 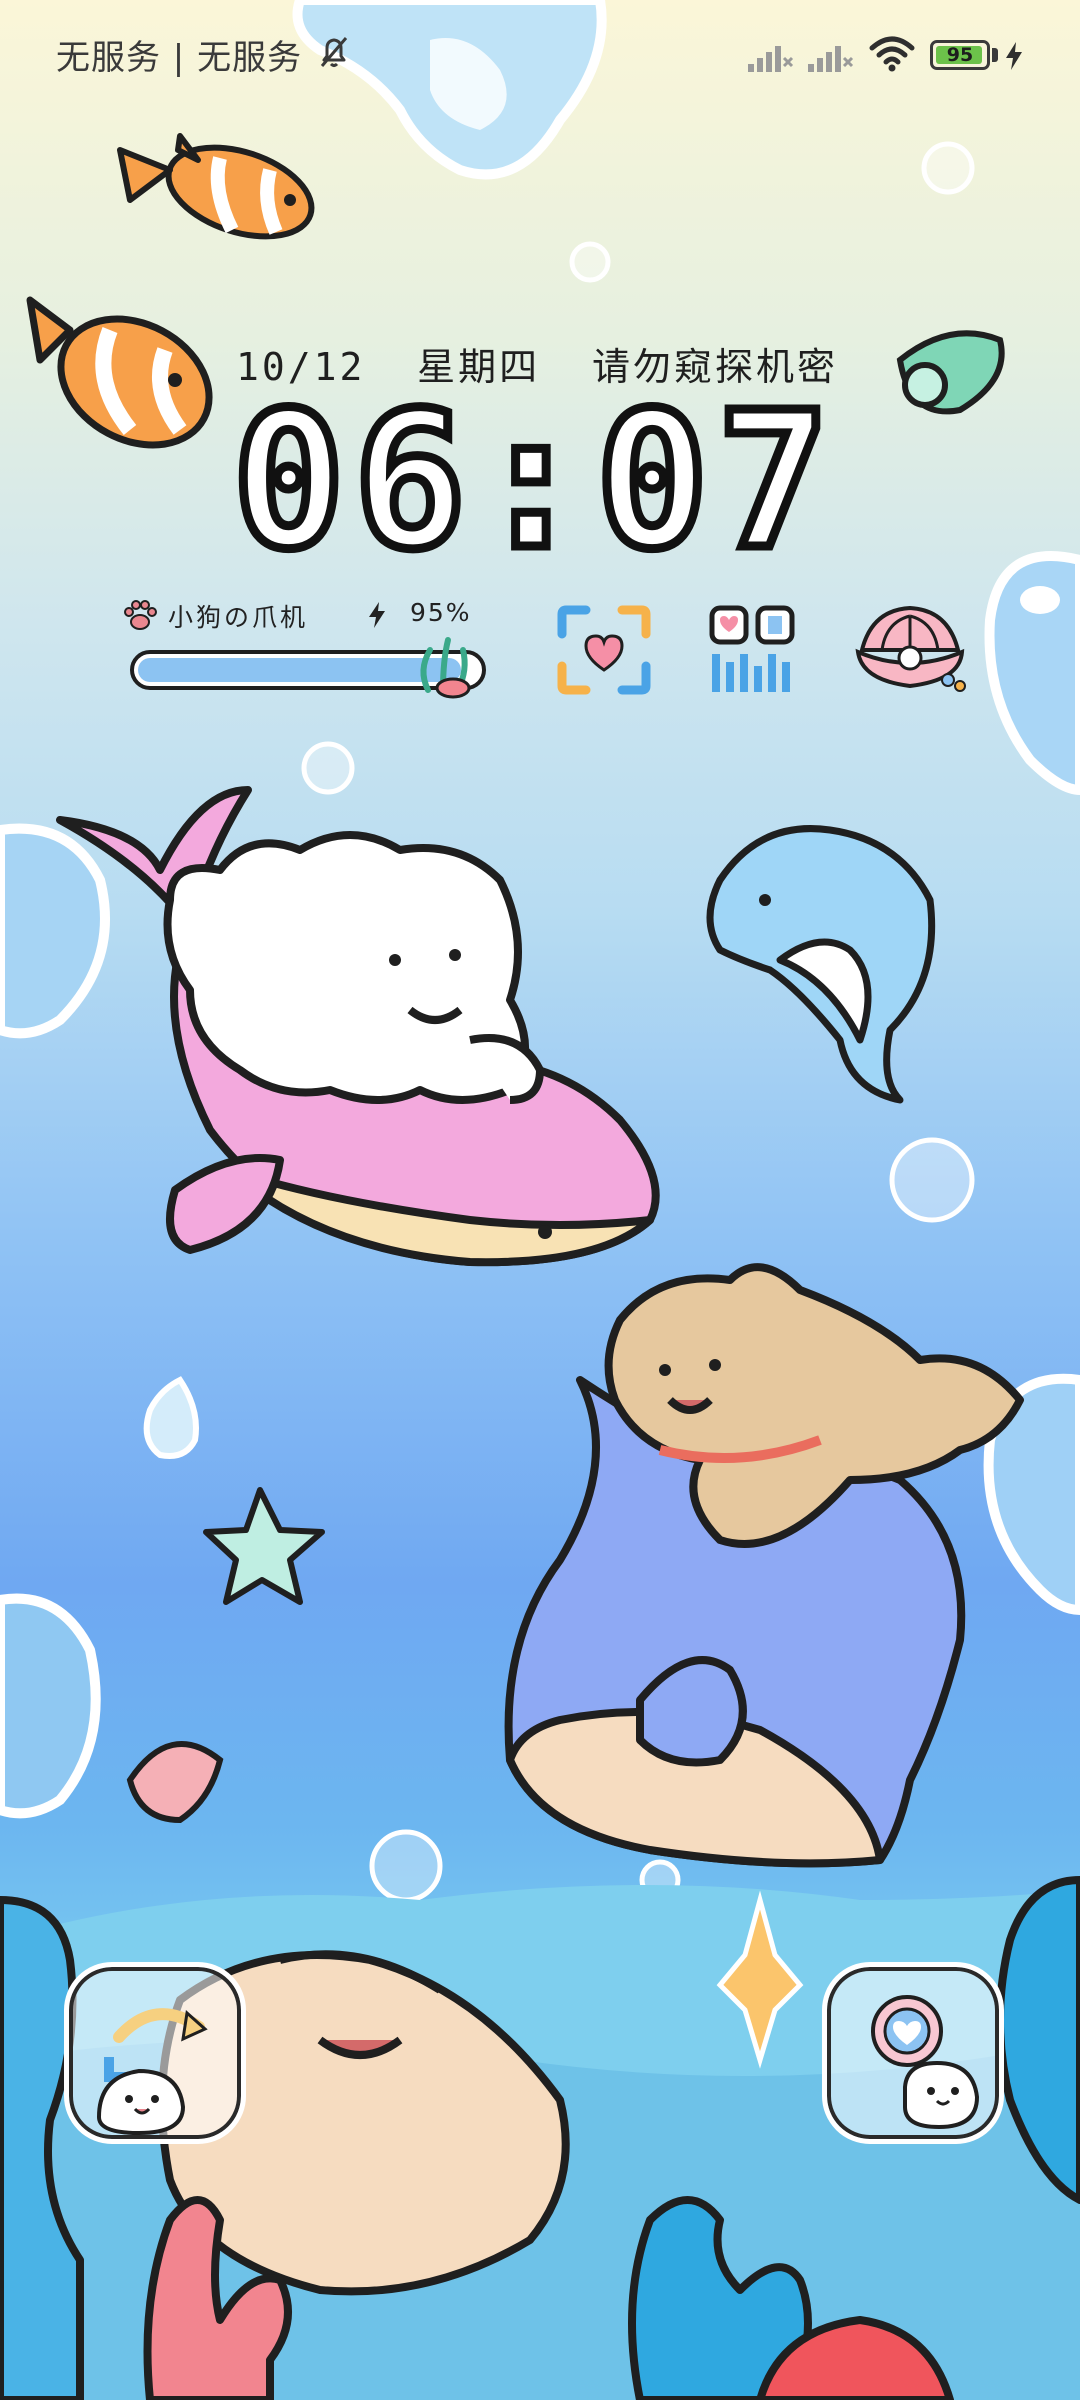 I want to click on heart-compact-icon, so click(x=925, y=2062).